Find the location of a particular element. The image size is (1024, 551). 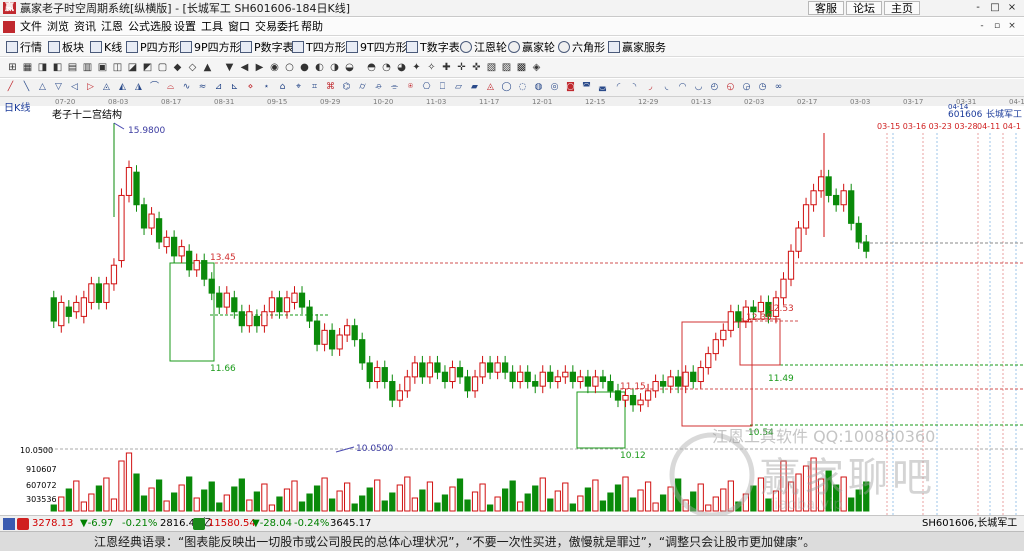

toolbar-p-table-button: P数字表 is located at coordinates (267, 47).